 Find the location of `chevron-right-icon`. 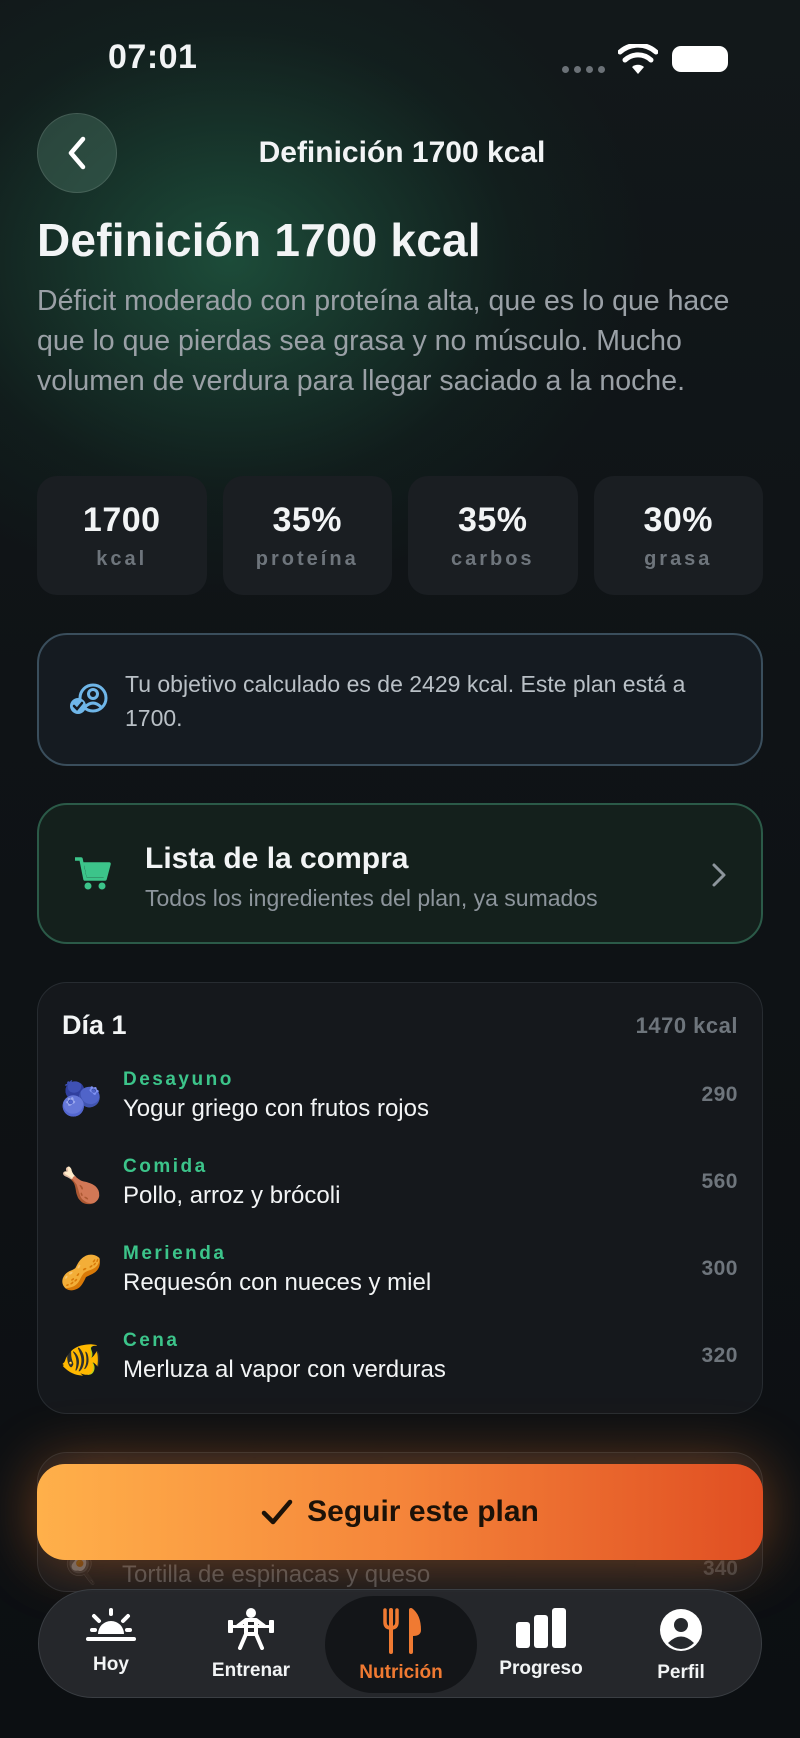

chevron-right-icon is located at coordinates (719, 875).